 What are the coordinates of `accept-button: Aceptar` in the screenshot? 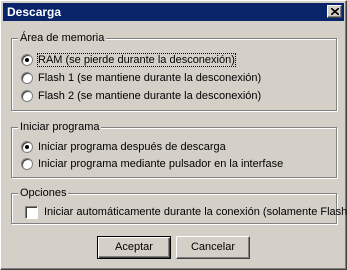 It's located at (134, 247).